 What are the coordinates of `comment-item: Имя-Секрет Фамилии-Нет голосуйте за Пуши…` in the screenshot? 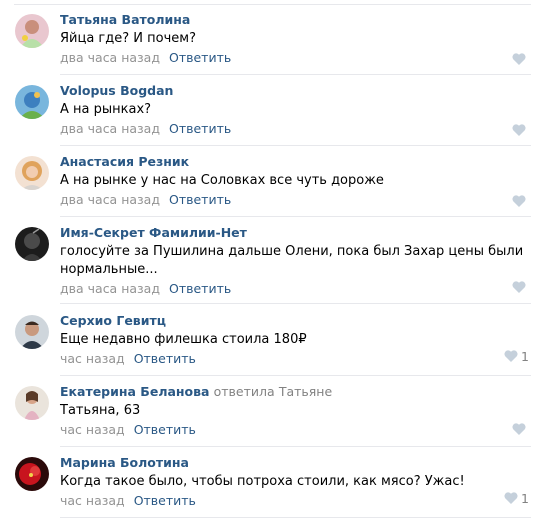 It's located at (272, 264).